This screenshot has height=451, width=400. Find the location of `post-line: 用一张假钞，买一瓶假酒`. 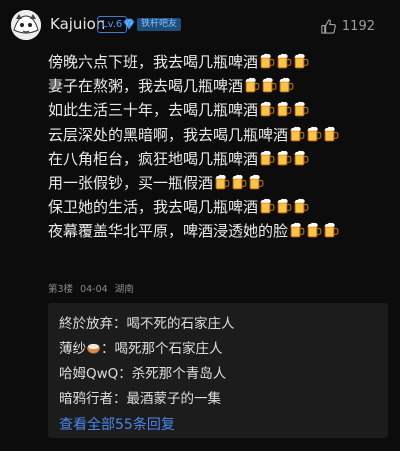

post-line: 用一张假钞，买一瓶假酒 is located at coordinates (218, 183).